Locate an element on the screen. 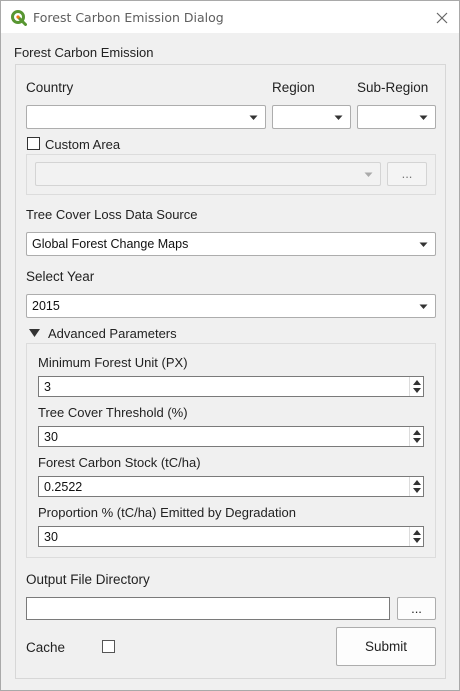 Image resolution: width=460 pixels, height=691 pixels. custom-area-label: Custom Area is located at coordinates (83, 144).